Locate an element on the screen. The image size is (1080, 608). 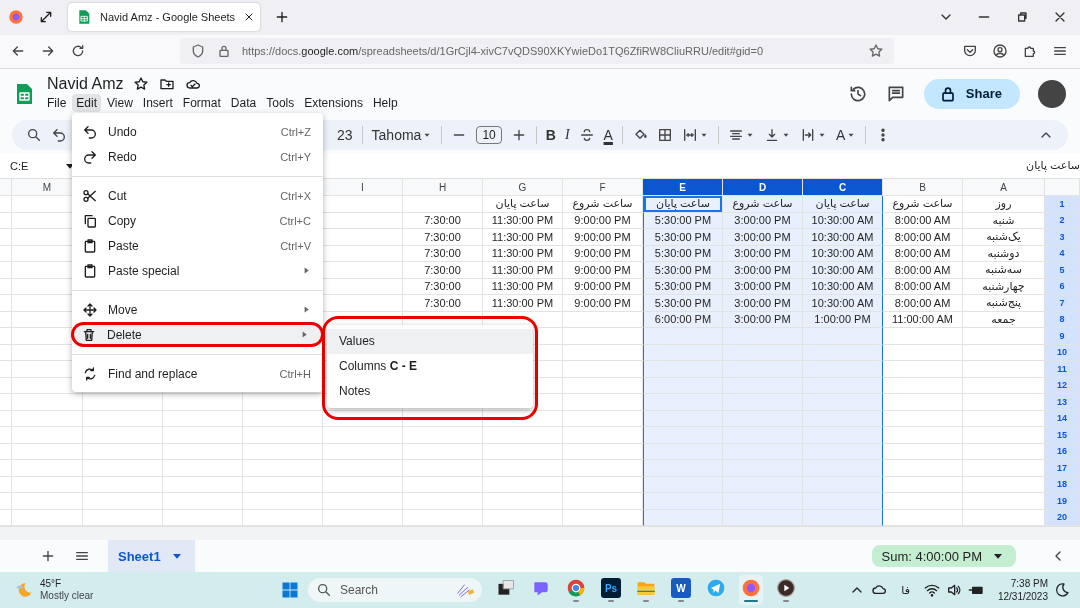
night-mode-icon is located at coordinates (1062, 590).